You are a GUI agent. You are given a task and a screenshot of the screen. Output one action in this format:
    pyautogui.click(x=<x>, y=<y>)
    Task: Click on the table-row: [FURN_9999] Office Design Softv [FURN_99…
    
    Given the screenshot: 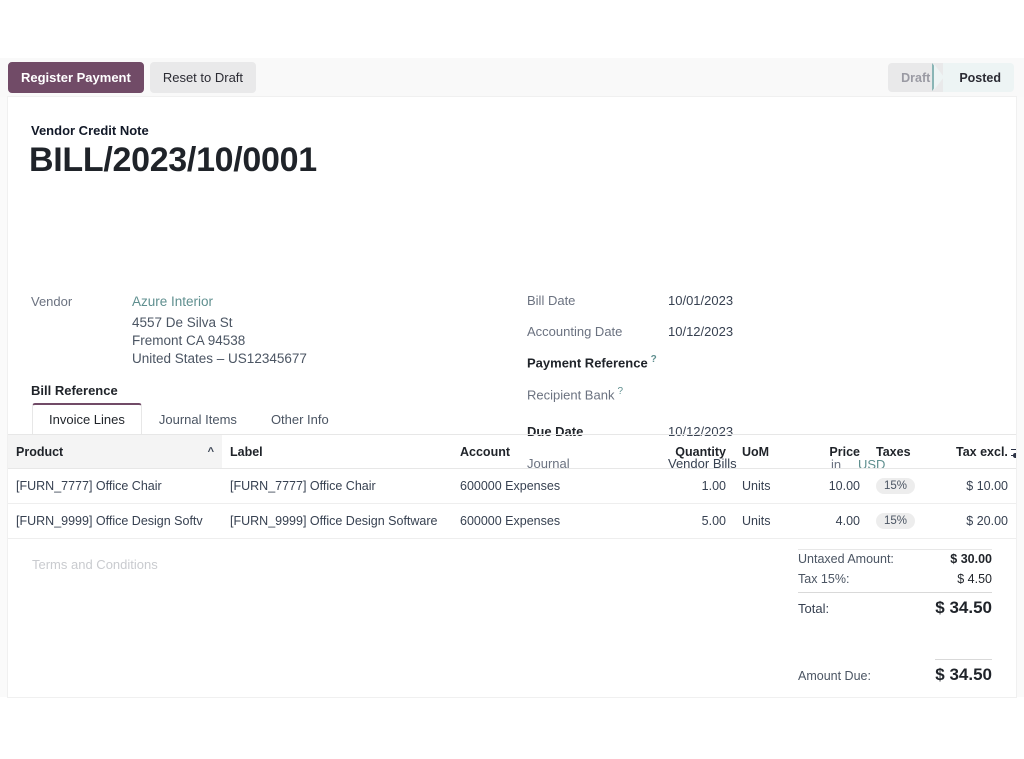 What is the action you would take?
    pyautogui.click(x=512, y=521)
    